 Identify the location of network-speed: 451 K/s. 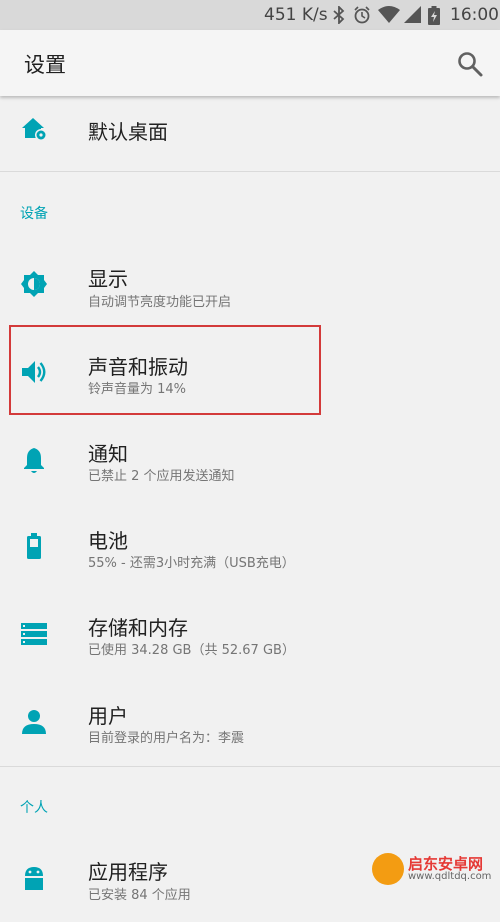
(296, 15).